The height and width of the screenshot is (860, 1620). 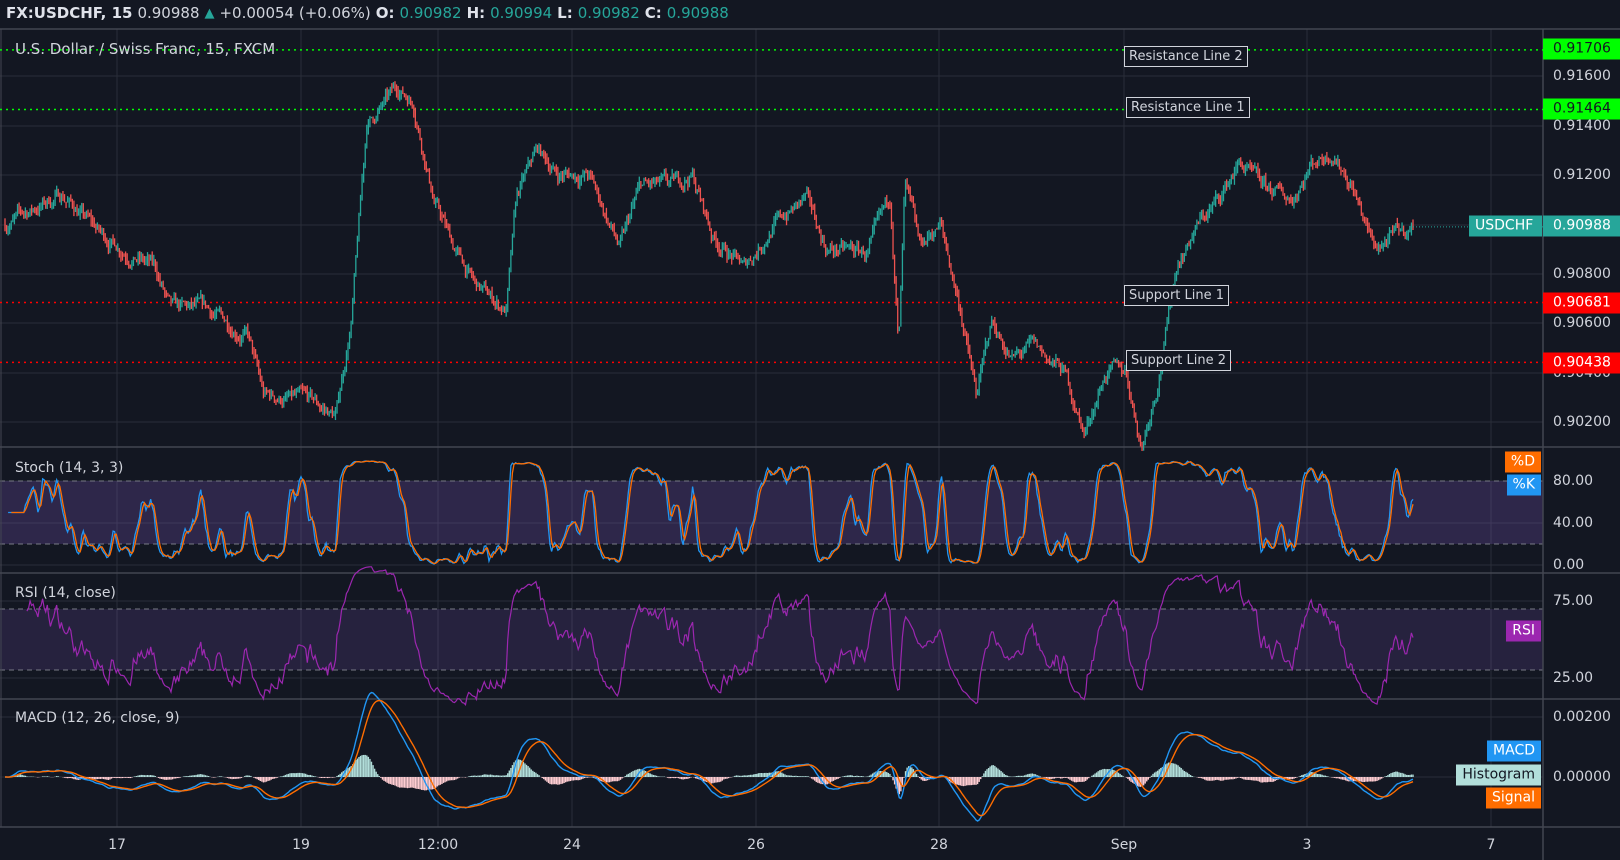 What do you see at coordinates (117, 845) in the screenshot?
I see `time-axis-label: 17` at bounding box center [117, 845].